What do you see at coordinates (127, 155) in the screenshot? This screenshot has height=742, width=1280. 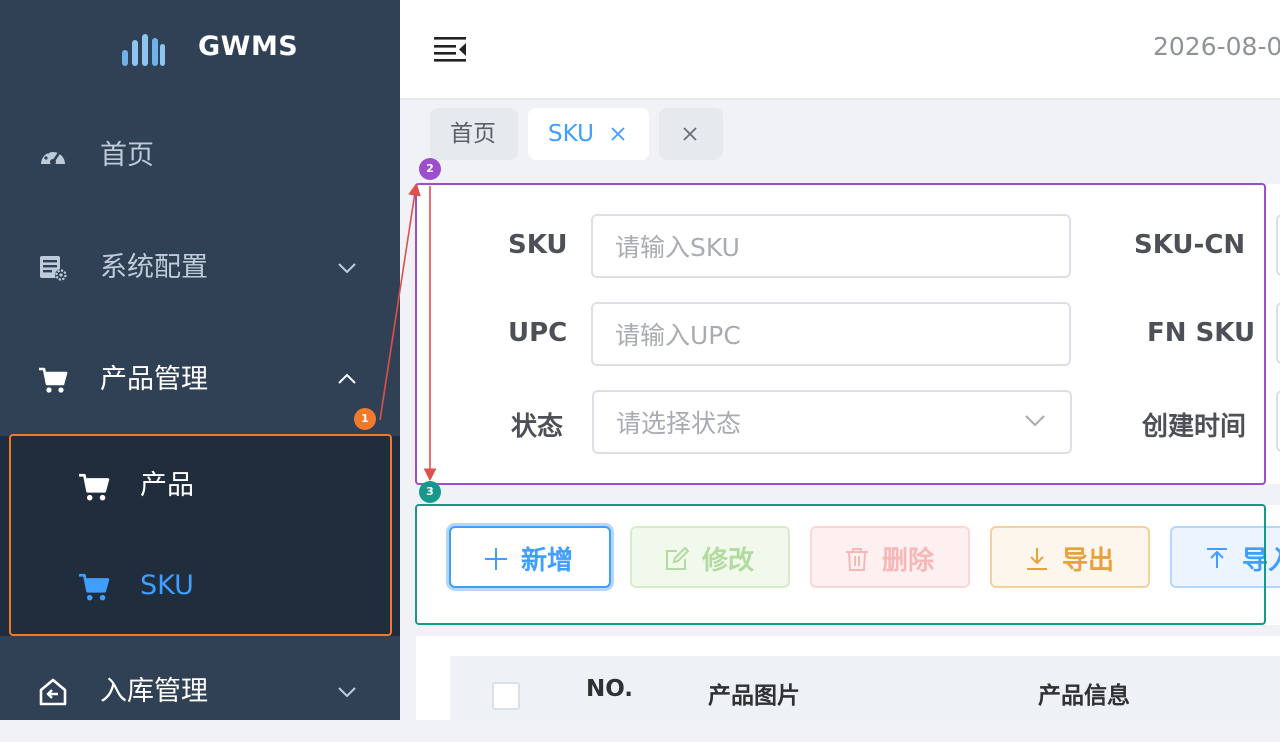 I see `sidebar-item-label: 首页` at bounding box center [127, 155].